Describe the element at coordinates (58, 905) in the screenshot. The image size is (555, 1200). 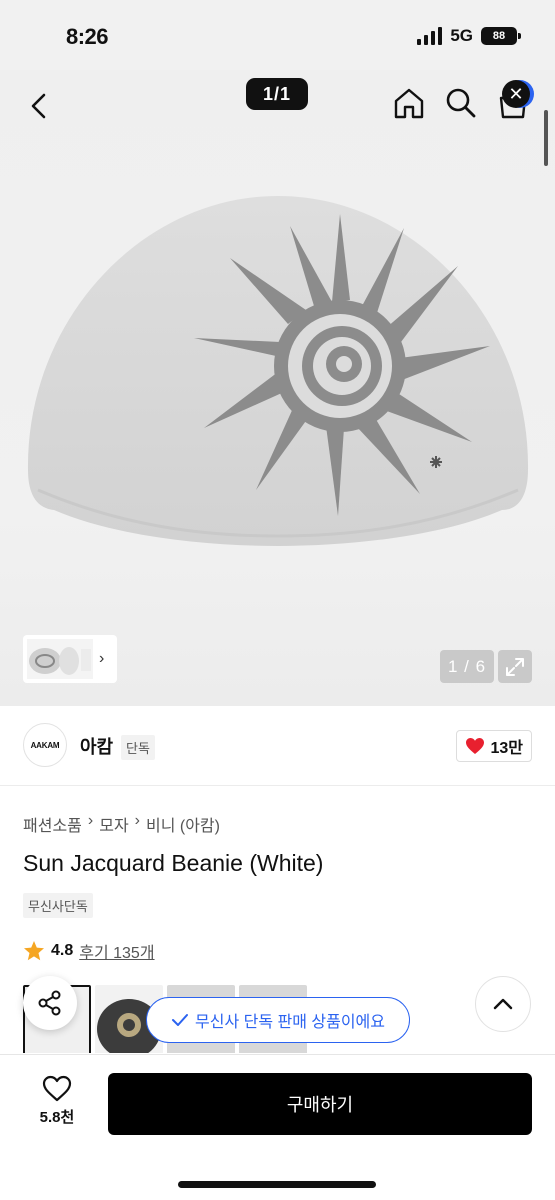
I see `exclusive-badge: 무신사단독` at that location.